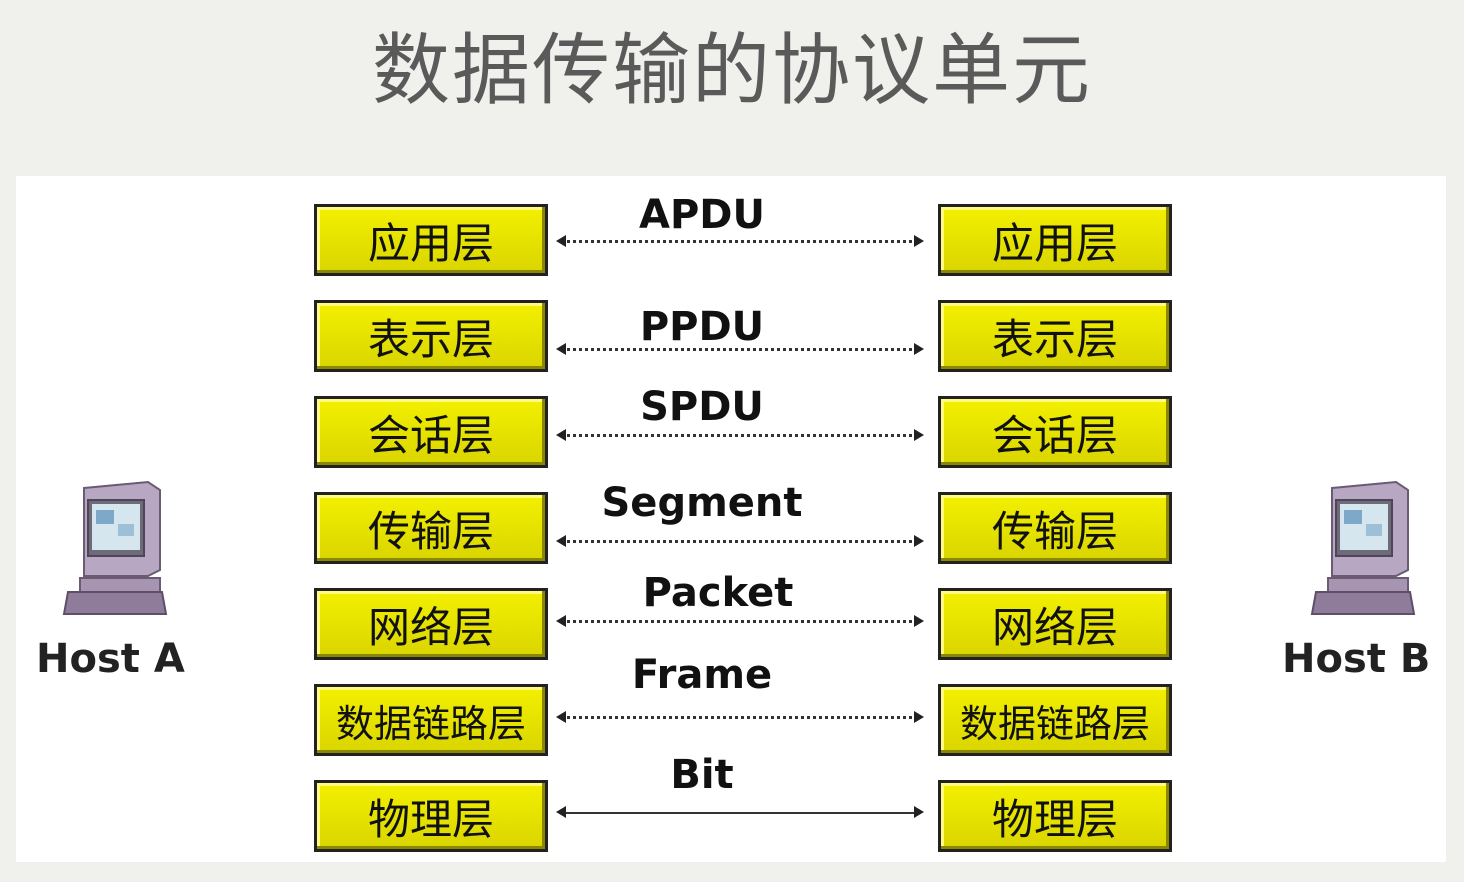 The height and width of the screenshot is (882, 1464). What do you see at coordinates (431, 528) in the screenshot?
I see `host-a-layer-transport: 传输层` at bounding box center [431, 528].